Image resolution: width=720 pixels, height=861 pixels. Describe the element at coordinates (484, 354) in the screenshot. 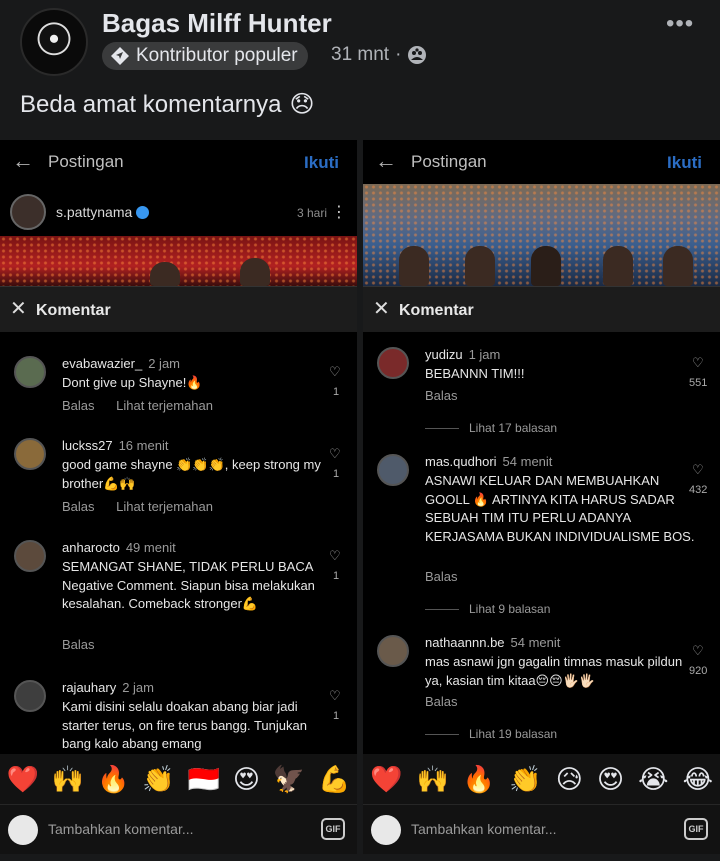

I see `comment-time: 1 jam` at that location.